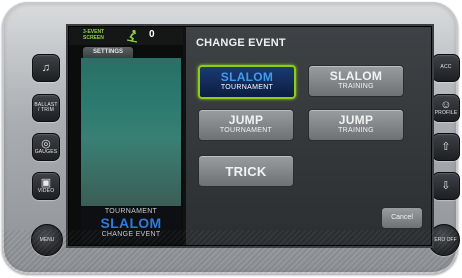  I want to click on menu-button: MENU, so click(47, 240).